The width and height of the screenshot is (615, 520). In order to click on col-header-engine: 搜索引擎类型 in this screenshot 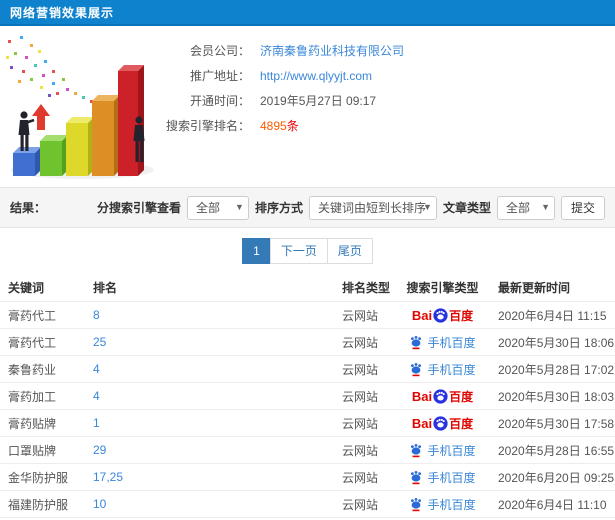, I will do `click(442, 287)`.